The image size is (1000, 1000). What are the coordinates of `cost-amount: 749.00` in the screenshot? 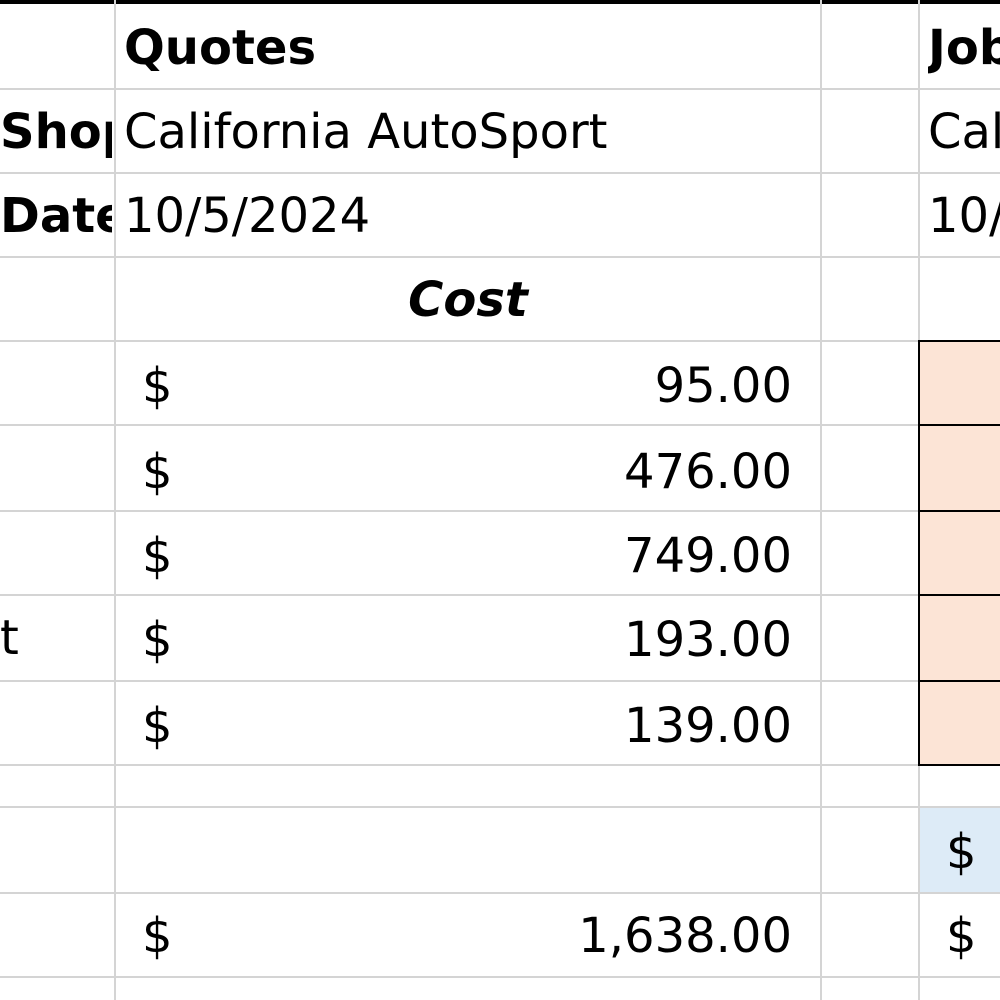 It's located at (708, 556).